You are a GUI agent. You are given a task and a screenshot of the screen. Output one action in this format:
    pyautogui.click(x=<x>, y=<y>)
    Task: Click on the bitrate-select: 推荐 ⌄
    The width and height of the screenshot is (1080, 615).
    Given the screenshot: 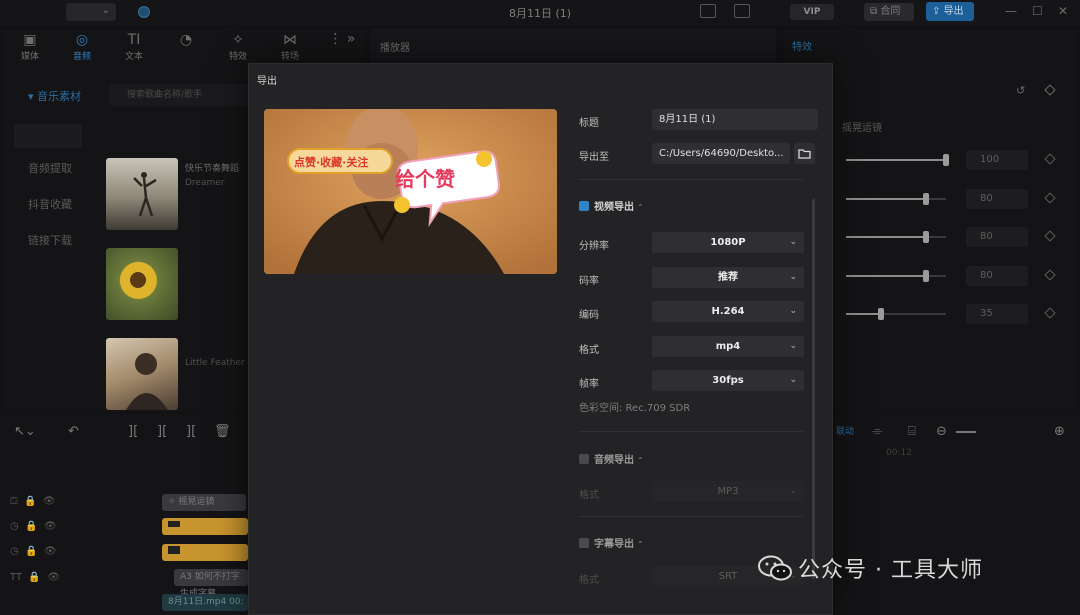 What is the action you would take?
    pyautogui.click(x=728, y=277)
    